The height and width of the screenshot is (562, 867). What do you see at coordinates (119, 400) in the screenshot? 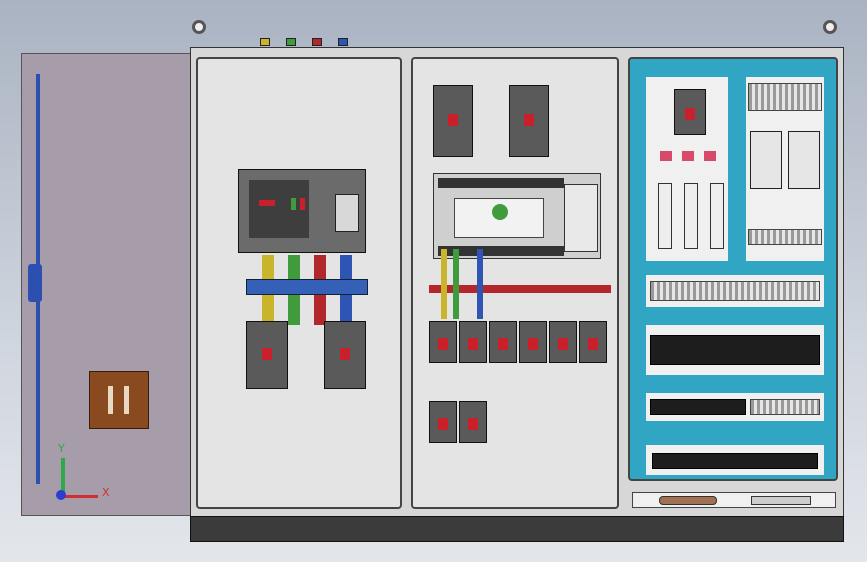
I see `document-pocket` at bounding box center [119, 400].